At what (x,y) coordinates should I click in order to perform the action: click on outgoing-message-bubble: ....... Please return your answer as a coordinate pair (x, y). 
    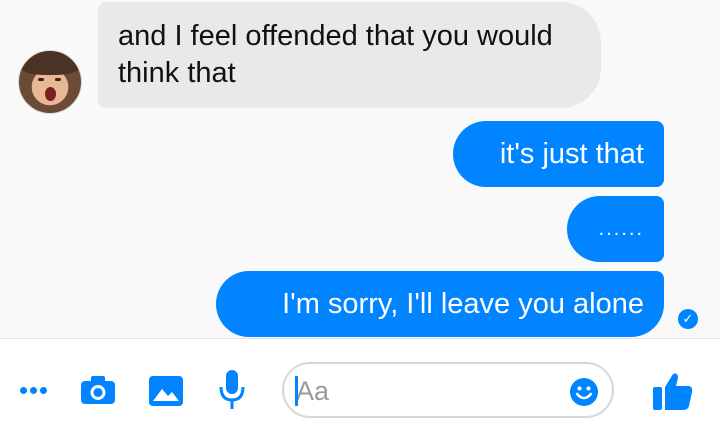
    Looking at the image, I should click on (615, 229).